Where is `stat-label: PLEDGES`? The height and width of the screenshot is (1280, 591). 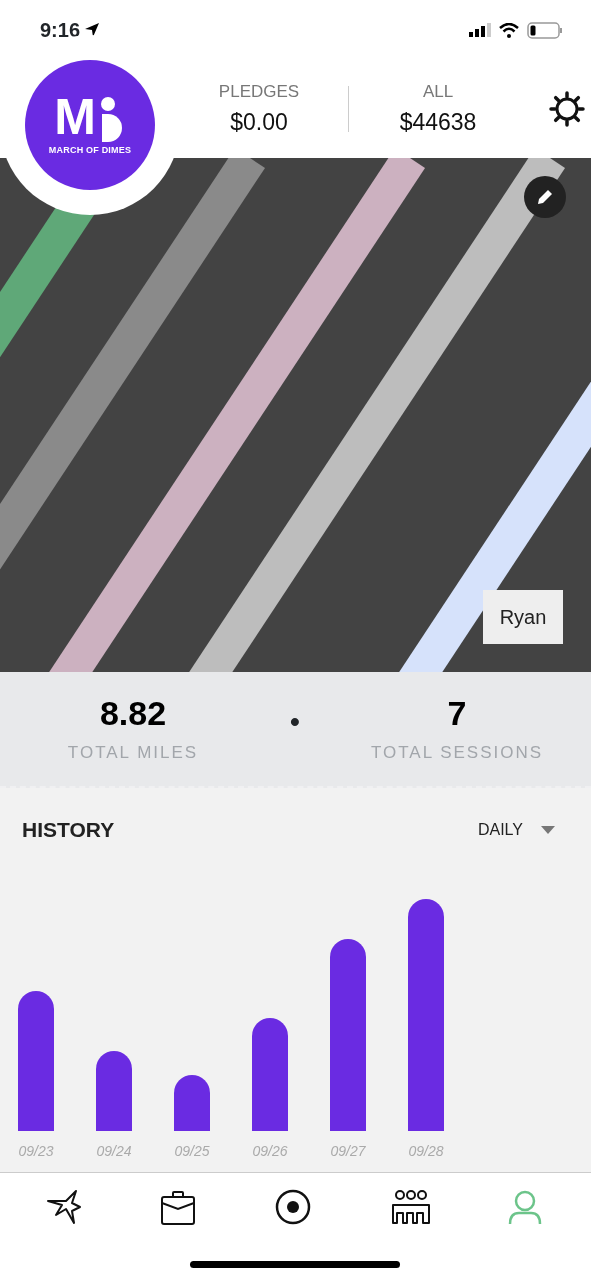
stat-label: PLEDGES is located at coordinates (259, 92).